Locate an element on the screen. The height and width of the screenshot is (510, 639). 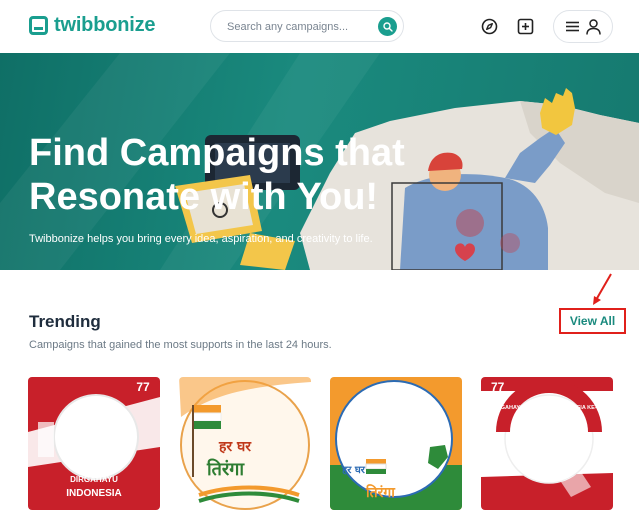
campaign-card: 77 DIRGAHAYU REPUBLIK INDONESIA KE-77 is located at coordinates (547, 443).